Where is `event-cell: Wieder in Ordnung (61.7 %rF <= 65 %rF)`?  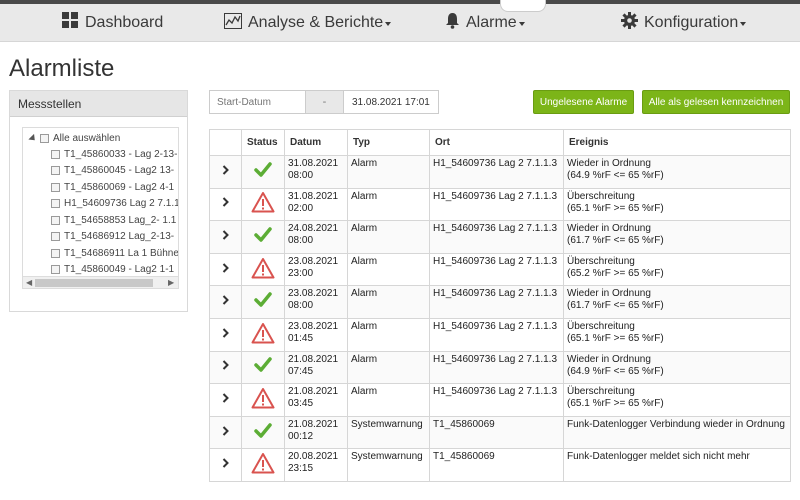 event-cell: Wieder in Ordnung (61.7 %rF <= 65 %rF) is located at coordinates (677, 302).